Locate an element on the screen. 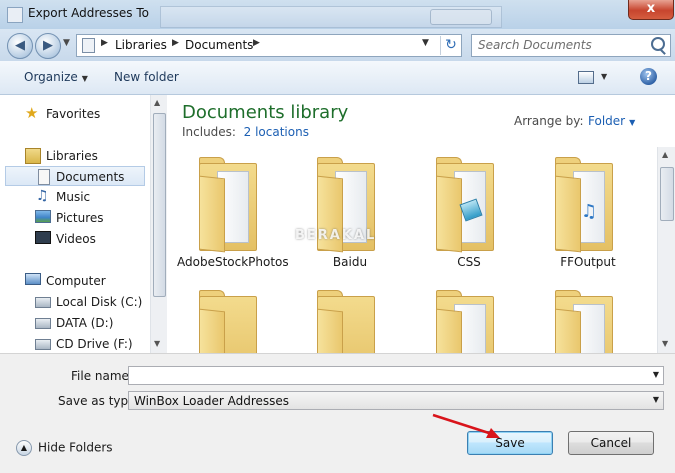 This screenshot has height=473, width=675. sidebar-item-music: ♫ Music is located at coordinates (75, 197).